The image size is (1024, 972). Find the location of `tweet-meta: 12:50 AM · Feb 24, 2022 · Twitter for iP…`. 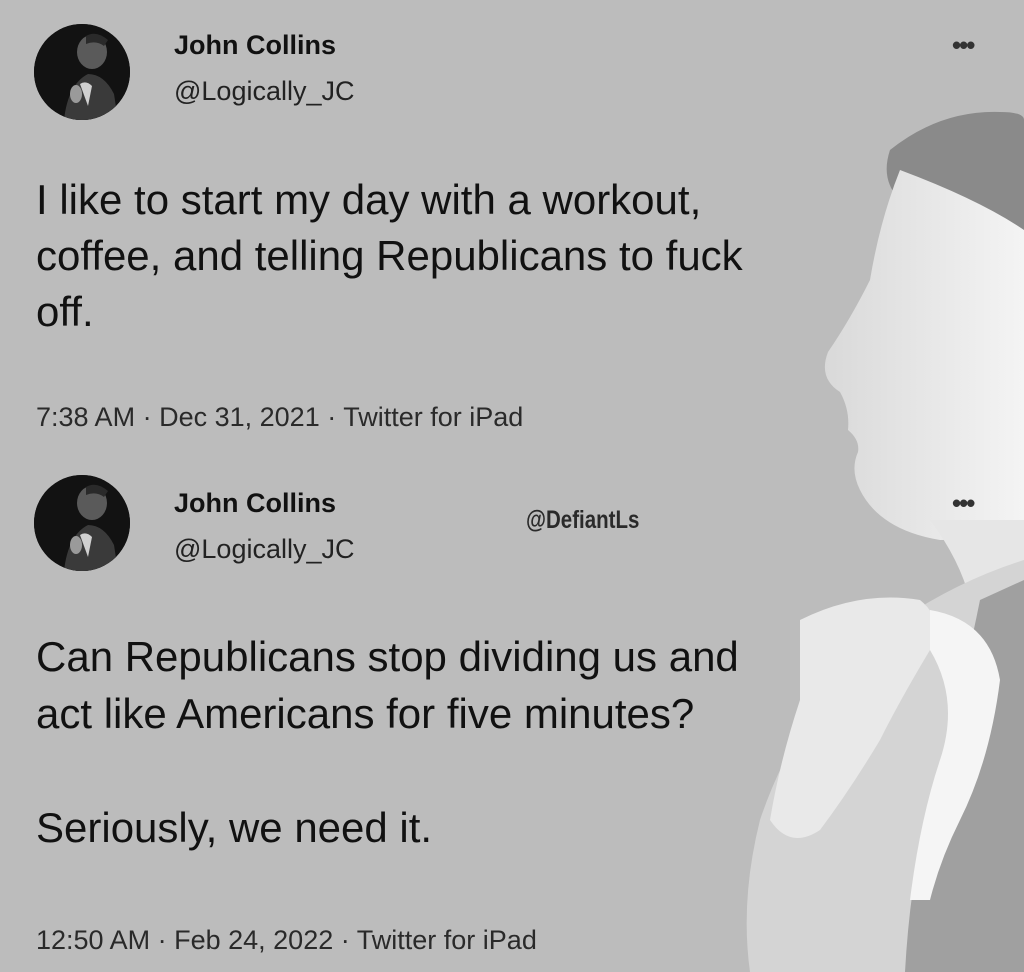

tweet-meta: 12:50 AM · Feb 24, 2022 · Twitter for iP… is located at coordinates (286, 940).